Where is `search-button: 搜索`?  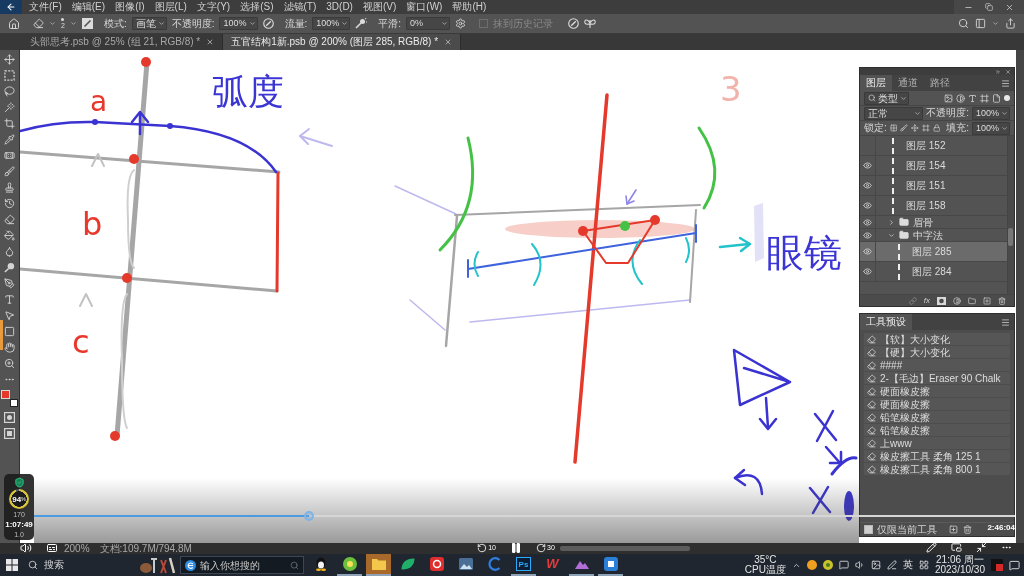
search-button: 搜索 is located at coordinates (46, 565).